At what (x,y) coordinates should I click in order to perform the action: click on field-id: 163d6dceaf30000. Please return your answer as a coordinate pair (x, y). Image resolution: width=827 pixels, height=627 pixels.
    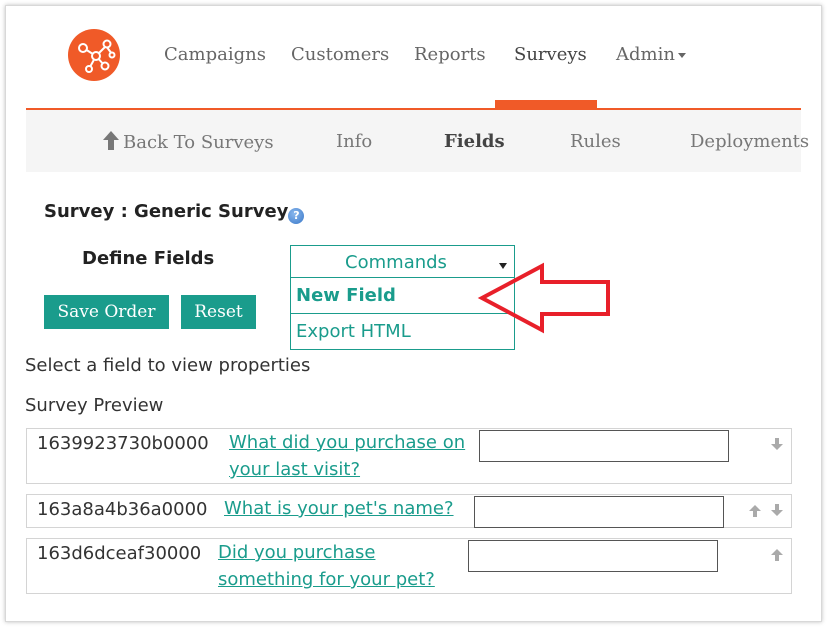
    Looking at the image, I should click on (119, 553).